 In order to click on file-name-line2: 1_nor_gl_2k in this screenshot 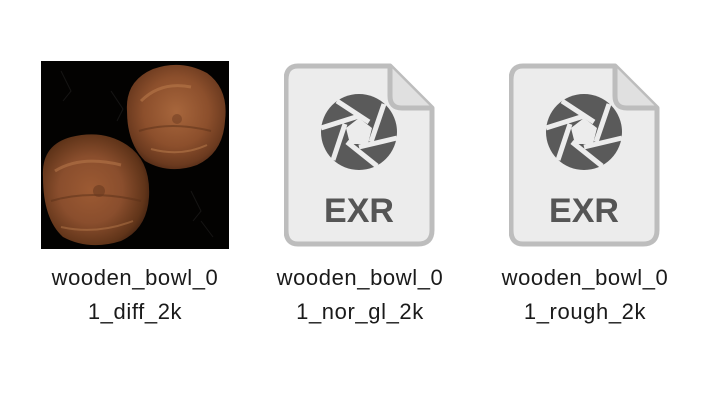, I will do `click(360, 311)`.